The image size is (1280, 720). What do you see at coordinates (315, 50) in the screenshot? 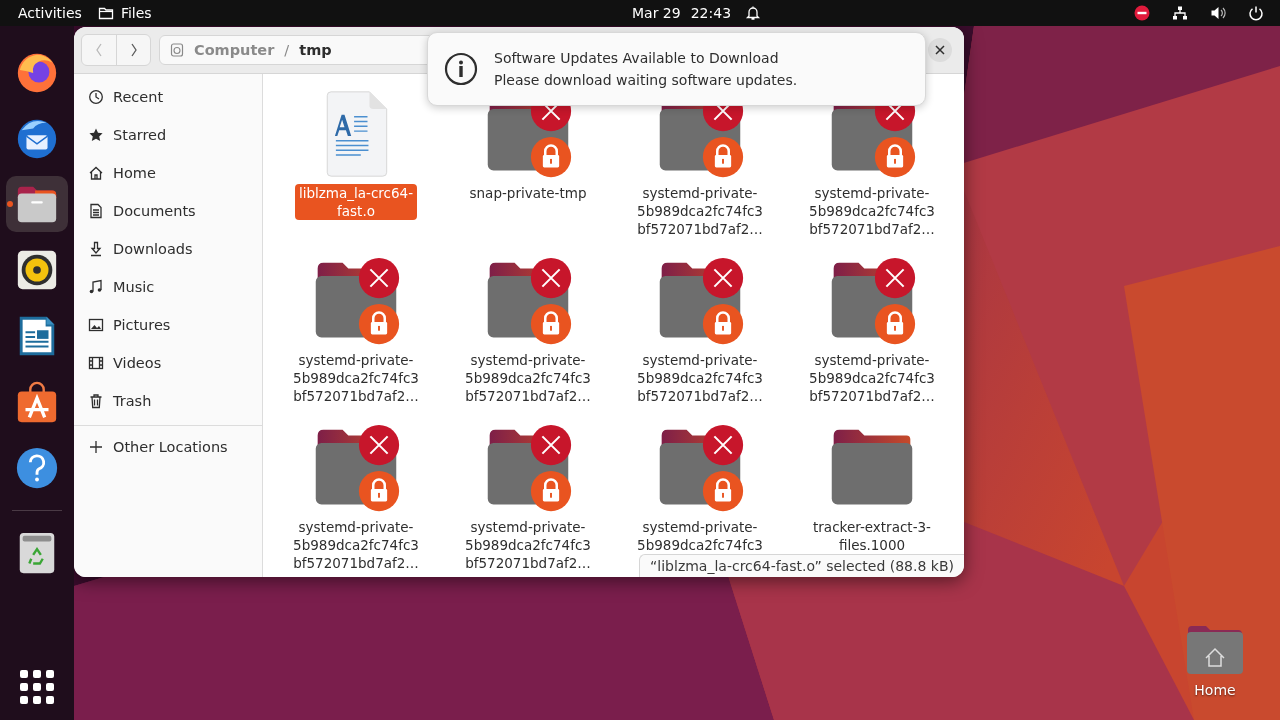
I see `path-crumb: tmp` at bounding box center [315, 50].